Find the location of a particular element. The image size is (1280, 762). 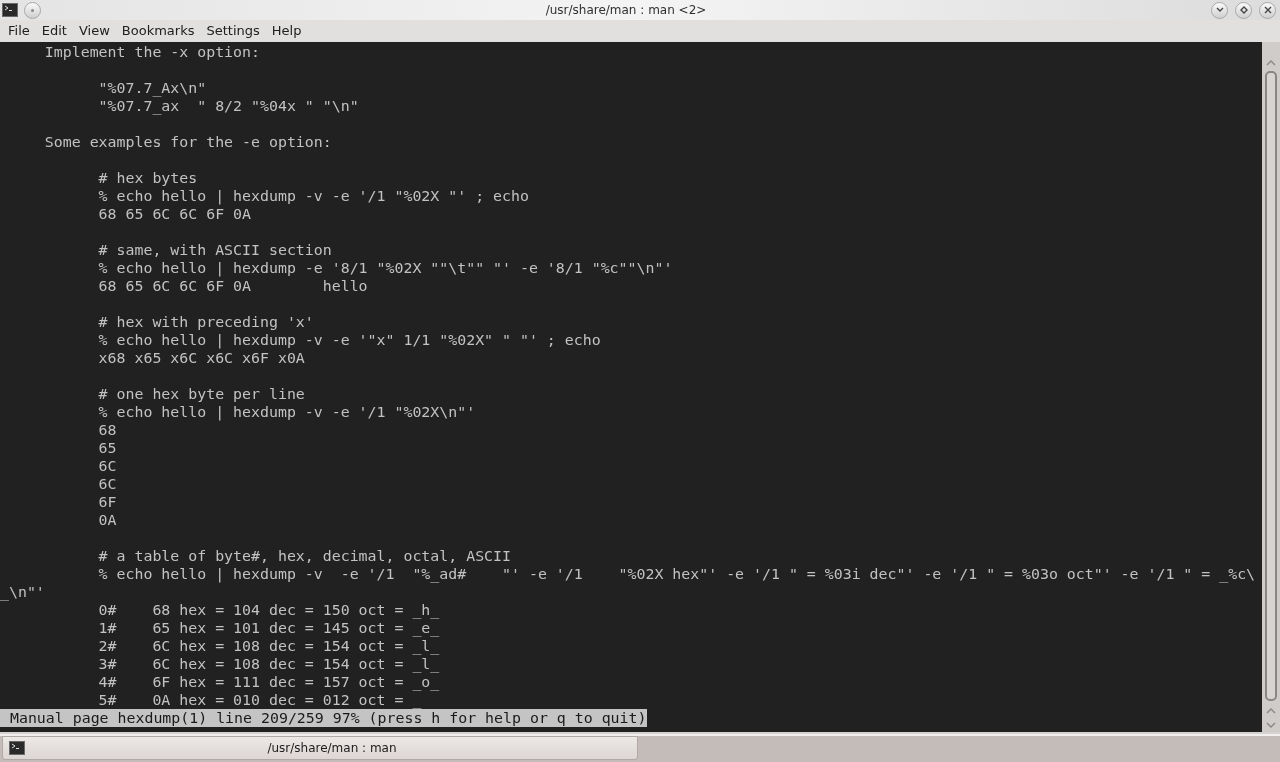

terminal-line: "%07.7_Ax\n" is located at coordinates (152, 88).